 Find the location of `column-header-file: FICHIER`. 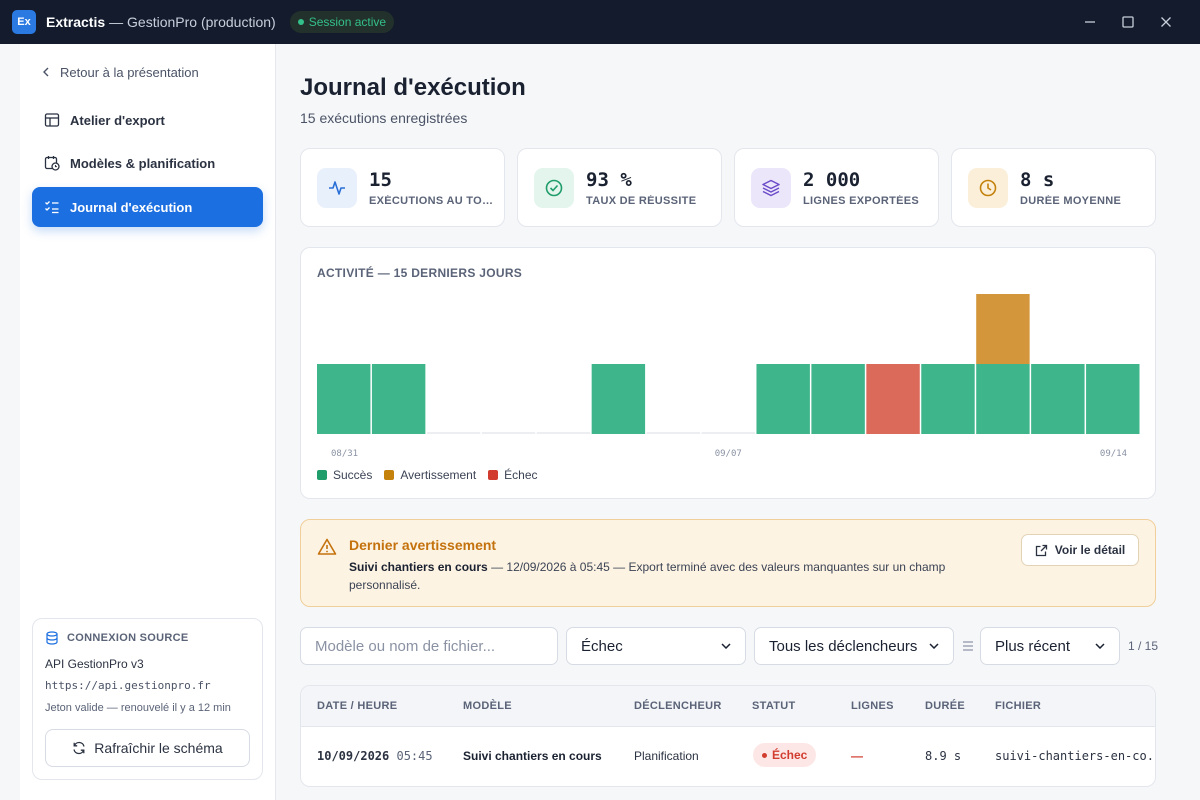

column-header-file: FICHIER is located at coordinates (1018, 706).